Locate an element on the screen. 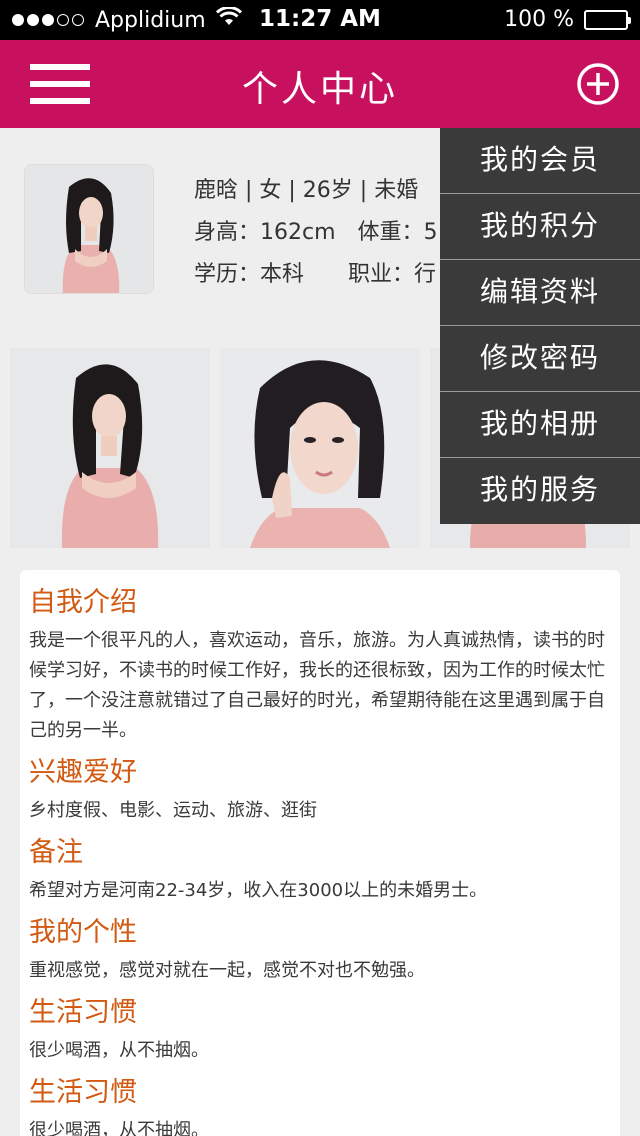 This screenshot has height=1136, width=640. section-remarks: 备注 希望对方是河南22-34岁，收入在3000以上的未婚男士。 is located at coordinates (320, 871).